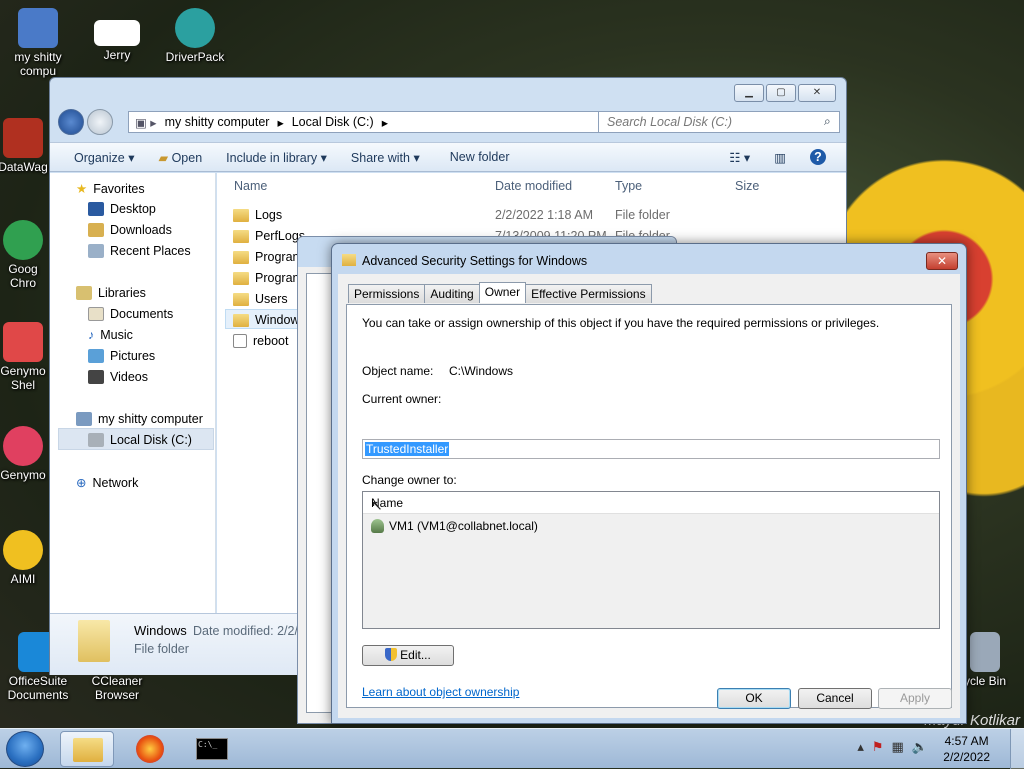  I want to click on nav-documents: Documents, so click(130, 314).